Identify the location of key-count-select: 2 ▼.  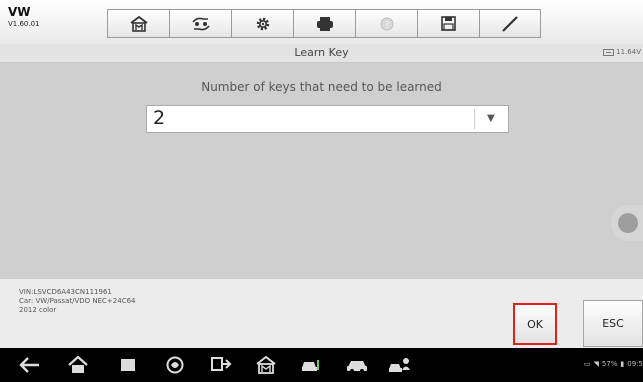
(327, 119).